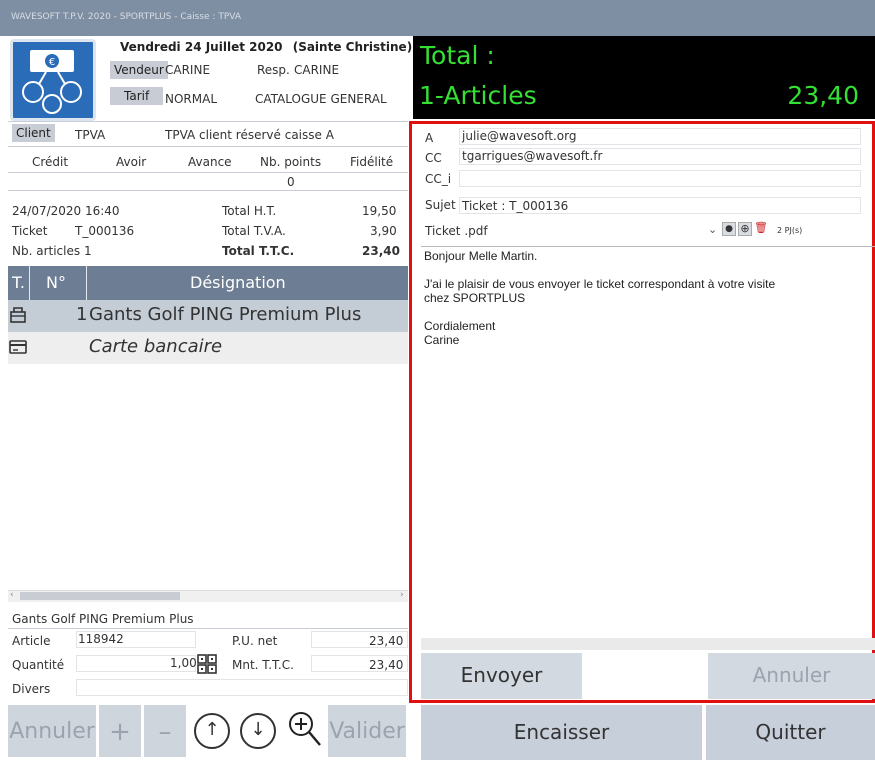 Image resolution: width=875 pixels, height=760 pixels. Describe the element at coordinates (481, 256) in the screenshot. I see `email-body-line: Bonjour Melle Martin.` at that location.